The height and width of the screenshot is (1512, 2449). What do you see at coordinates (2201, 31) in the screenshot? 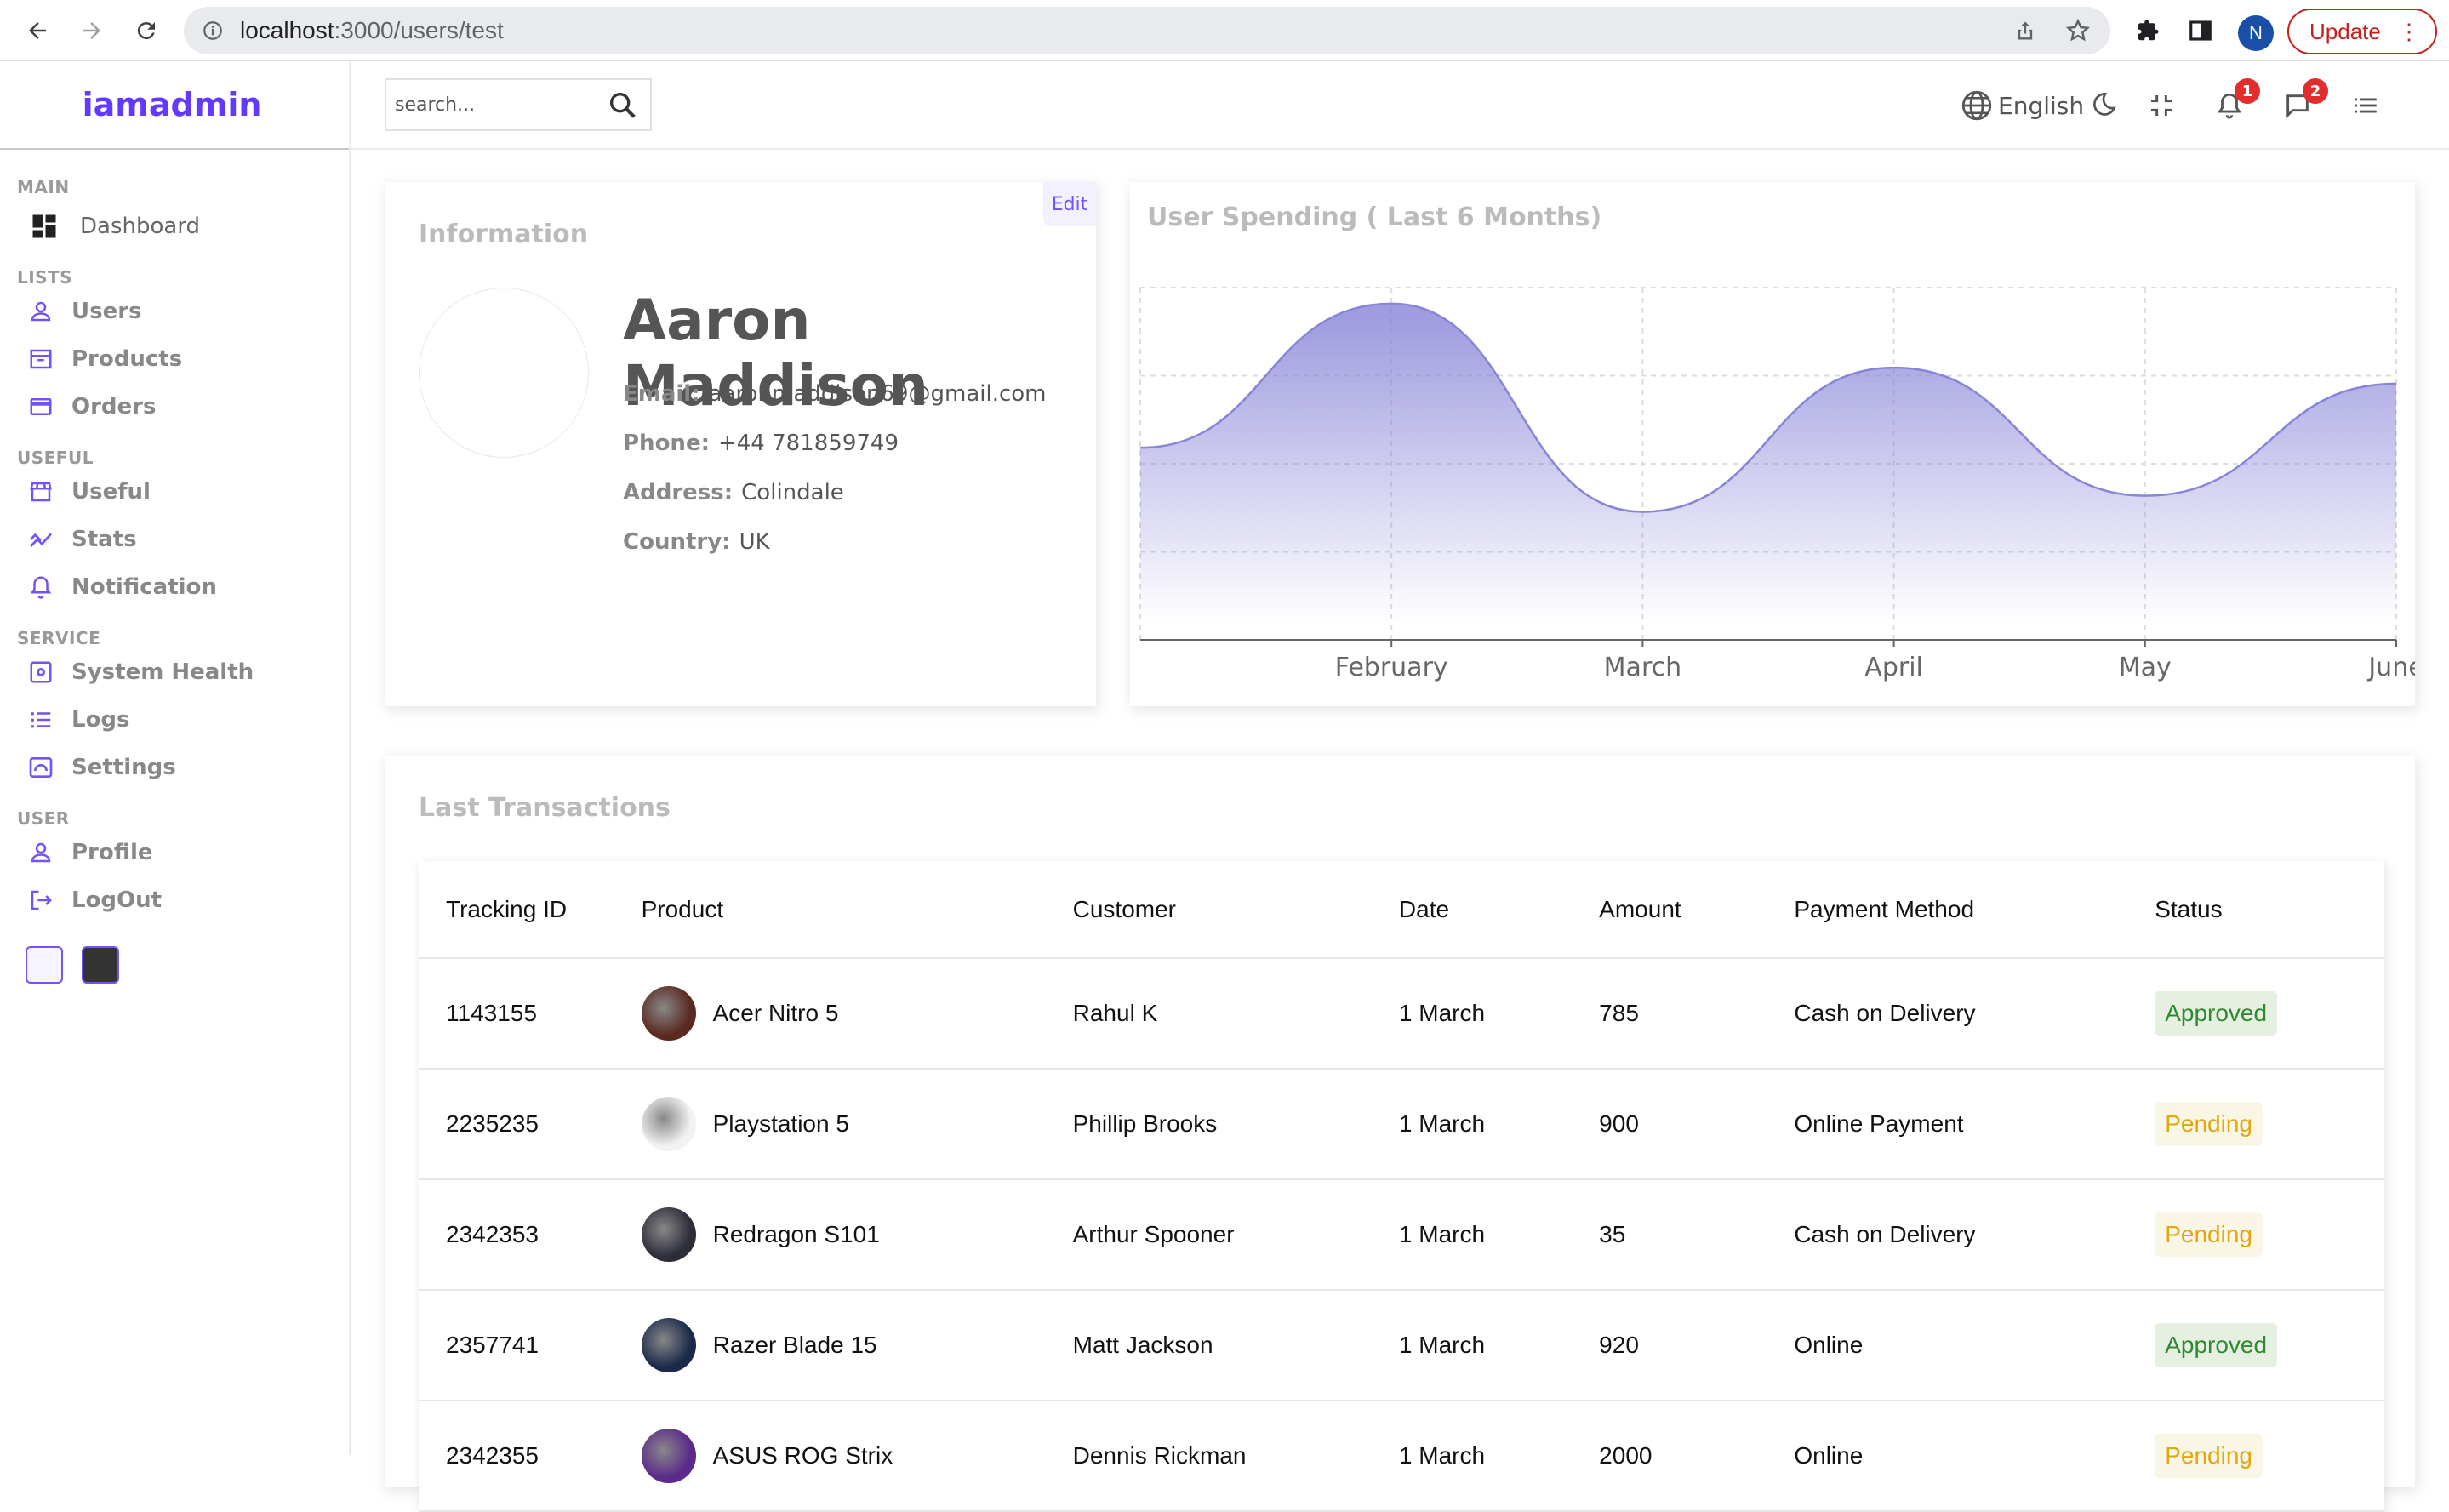
I see `side-panel-icon` at bounding box center [2201, 31].